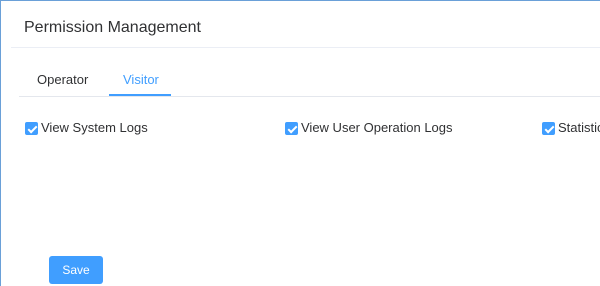 The image size is (600, 286). What do you see at coordinates (112, 27) in the screenshot?
I see `page-title: Permission Management` at bounding box center [112, 27].